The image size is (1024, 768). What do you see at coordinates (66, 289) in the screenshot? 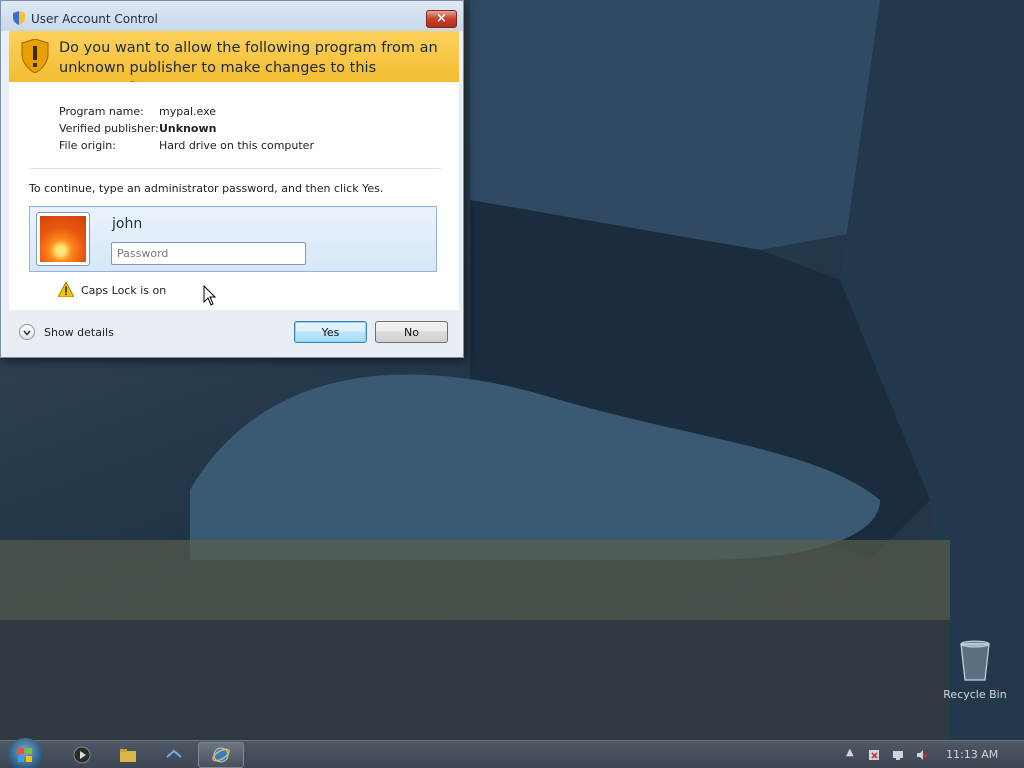
I see `warning-icon` at bounding box center [66, 289].